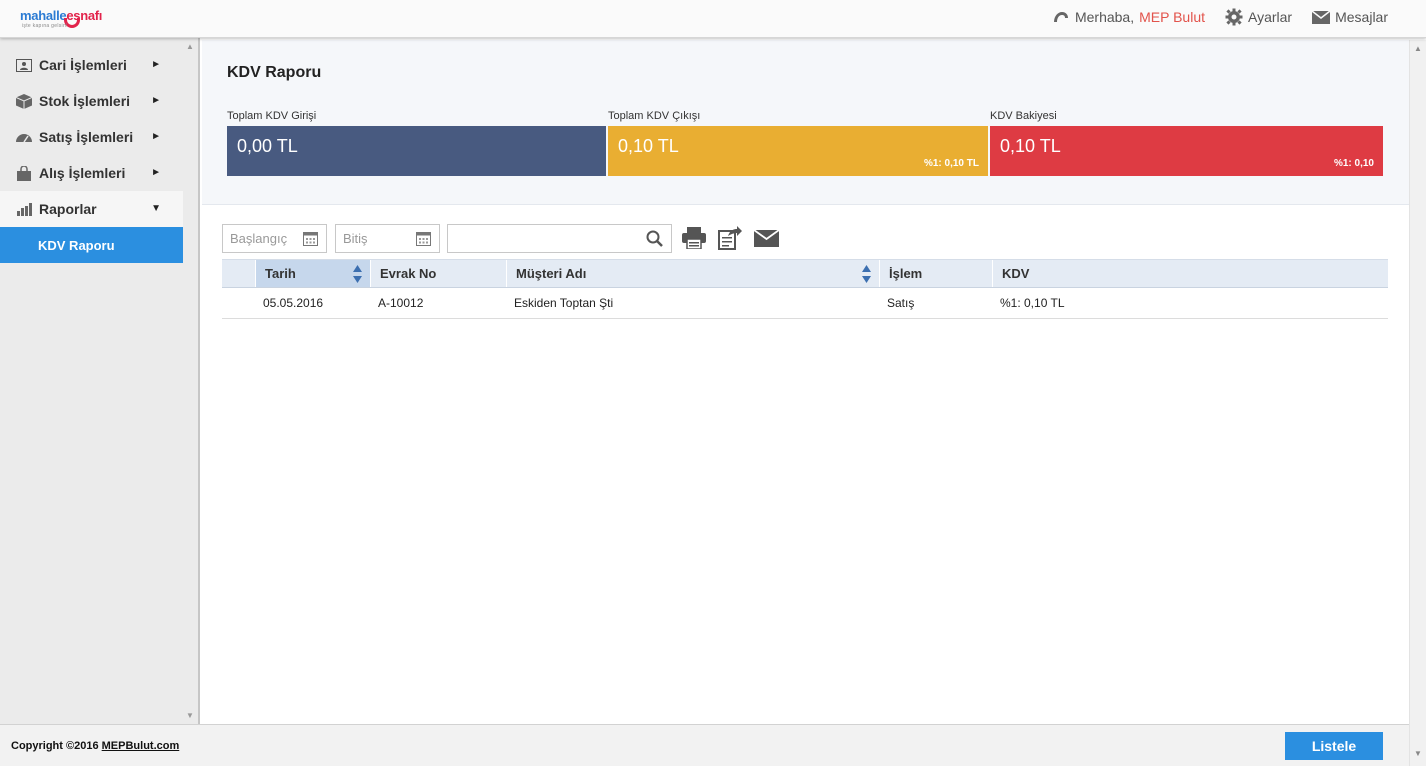  Describe the element at coordinates (141, 746) in the screenshot. I see `company-link: MEPBulut.com` at that location.